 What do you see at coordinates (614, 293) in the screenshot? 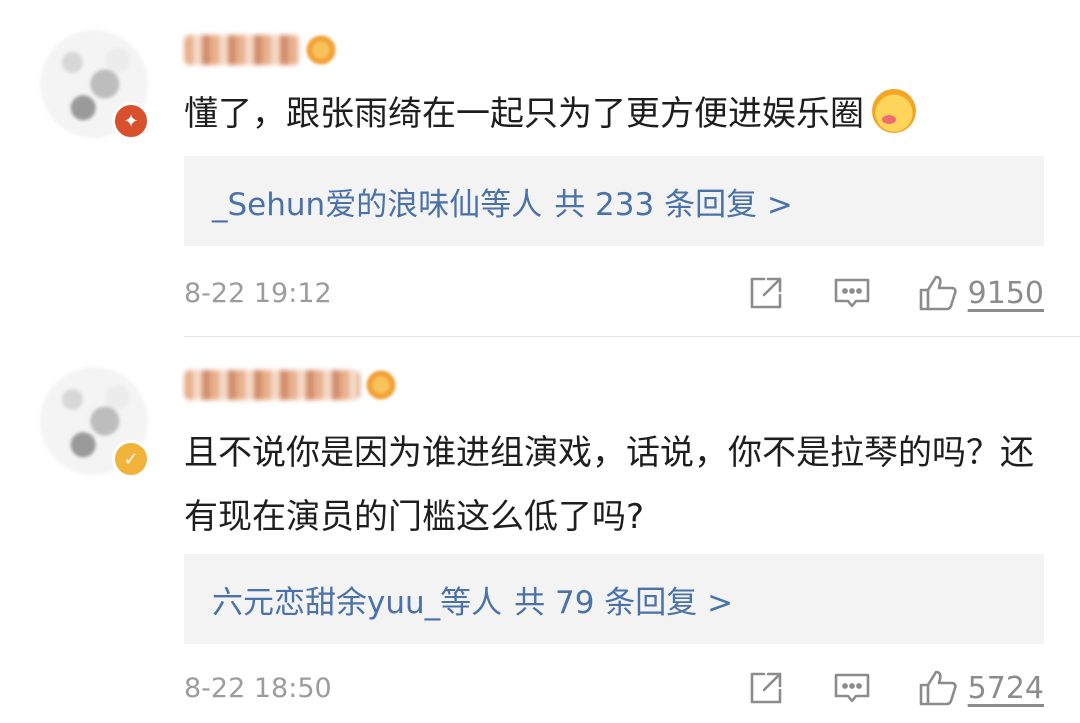
I see `comment-meta: 8-22 19:12 9150` at bounding box center [614, 293].